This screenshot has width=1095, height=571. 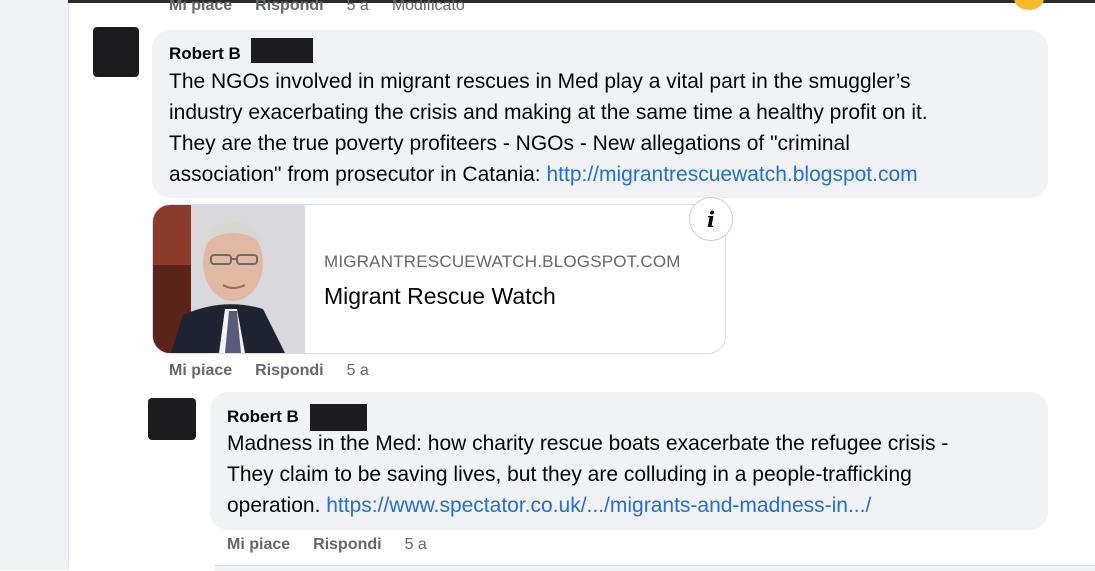 What do you see at coordinates (277, 505) in the screenshot?
I see `reply-text-line-start: operation.` at bounding box center [277, 505].